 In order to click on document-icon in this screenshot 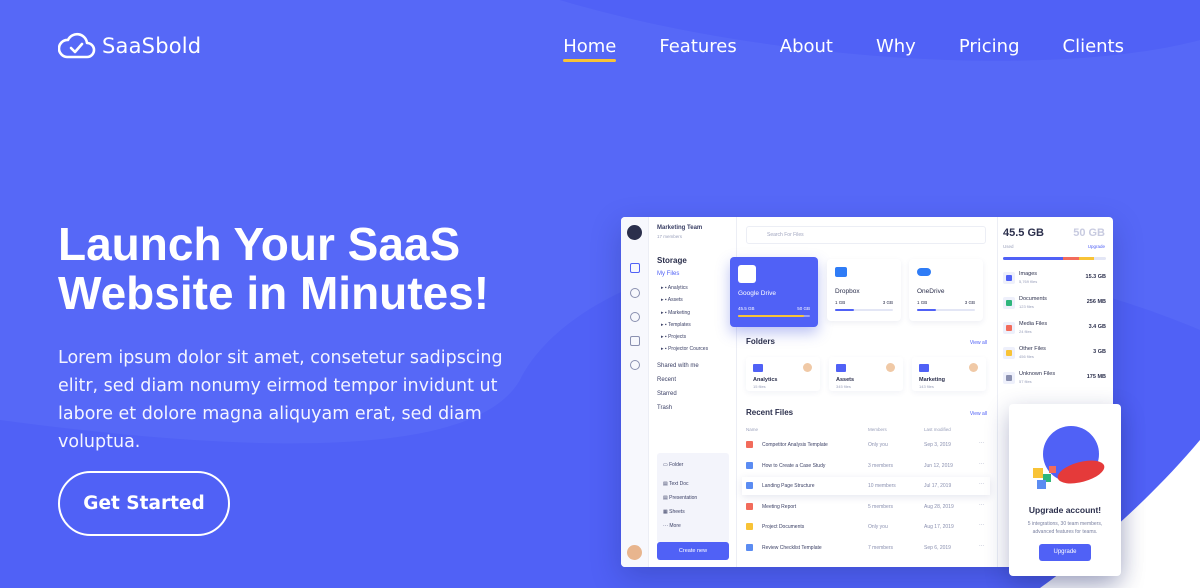, I will do `click(635, 341)`.